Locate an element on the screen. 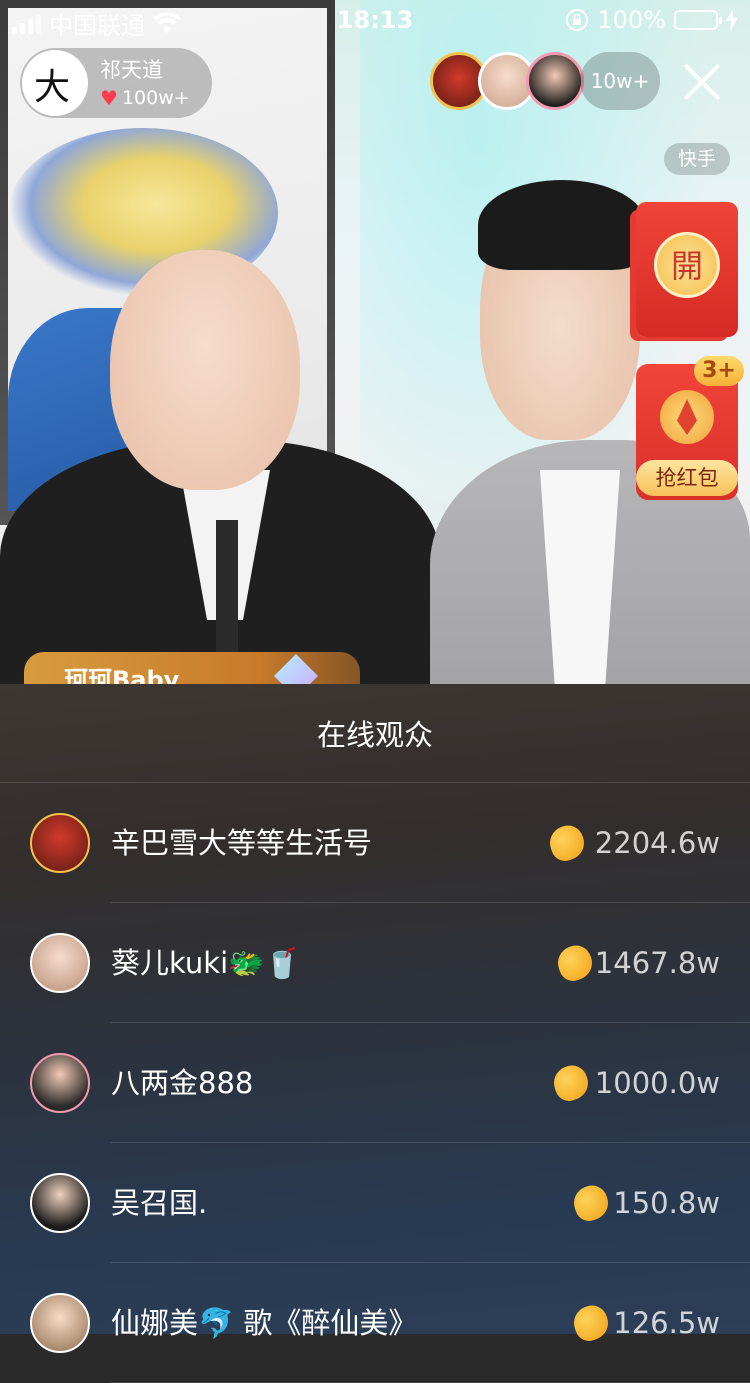 This screenshot has width=750, height=1383. grab-red-packet: 3+ 抢红包 is located at coordinates (690, 428).